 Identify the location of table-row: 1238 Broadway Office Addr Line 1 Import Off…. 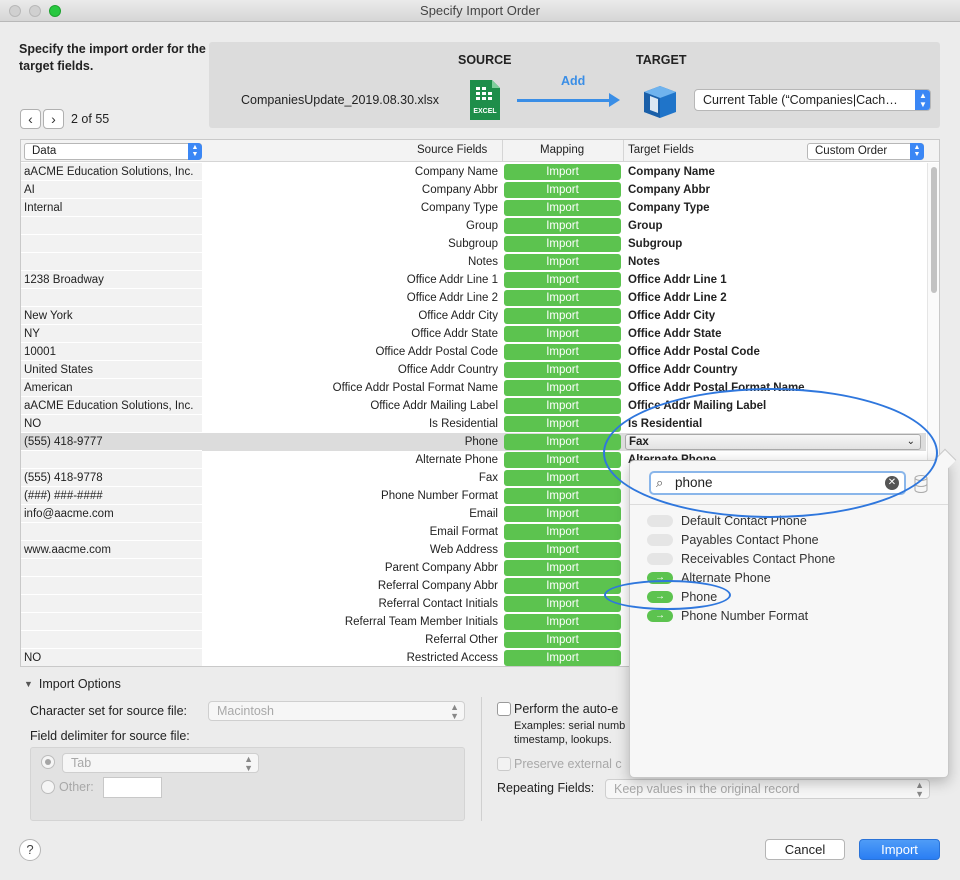
(473, 280).